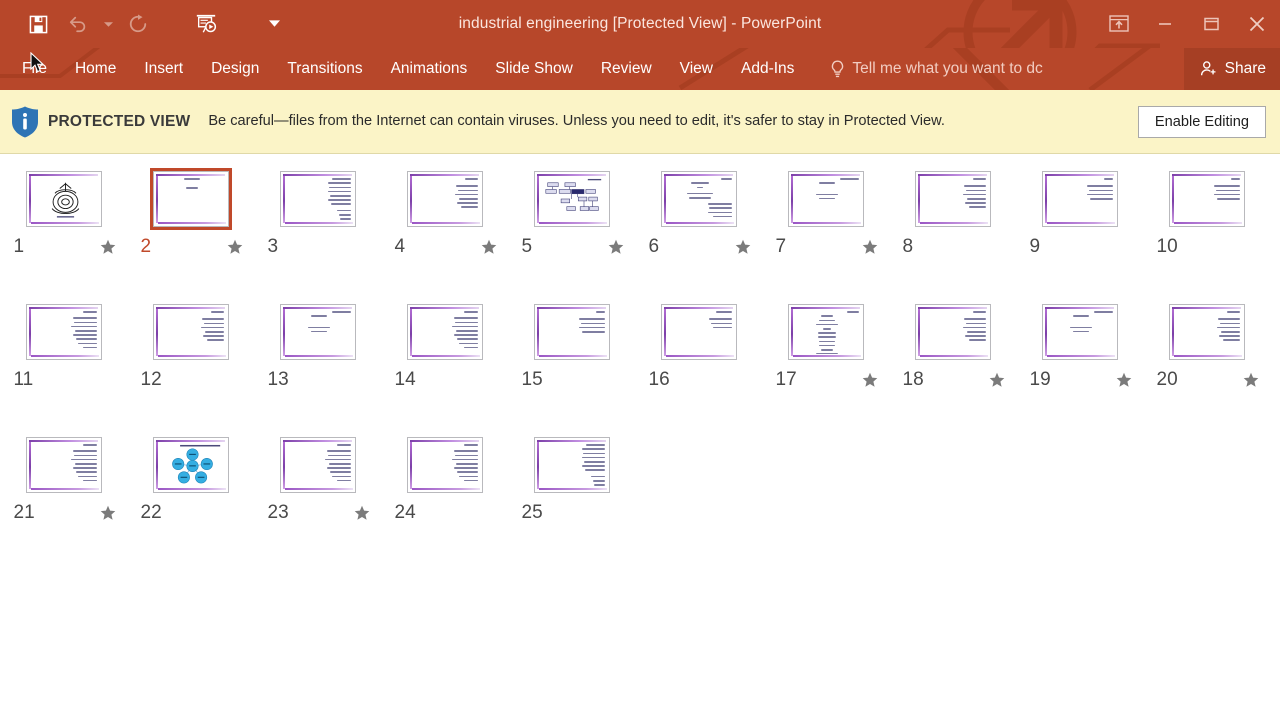 The height and width of the screenshot is (720, 1280). Describe the element at coordinates (30, 69) in the screenshot. I see `tab-file: File` at that location.